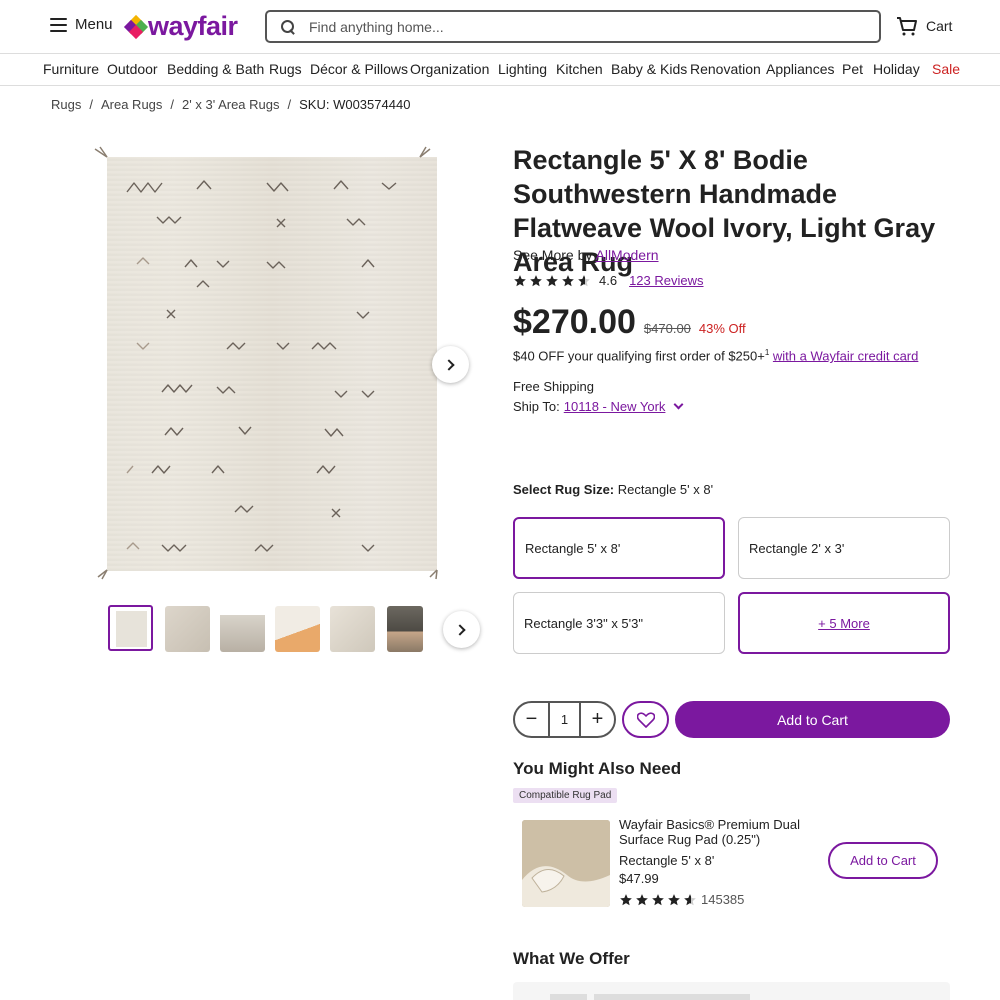 The image size is (1000, 1000). What do you see at coordinates (579, 26) in the screenshot?
I see `search-input` at bounding box center [579, 26].